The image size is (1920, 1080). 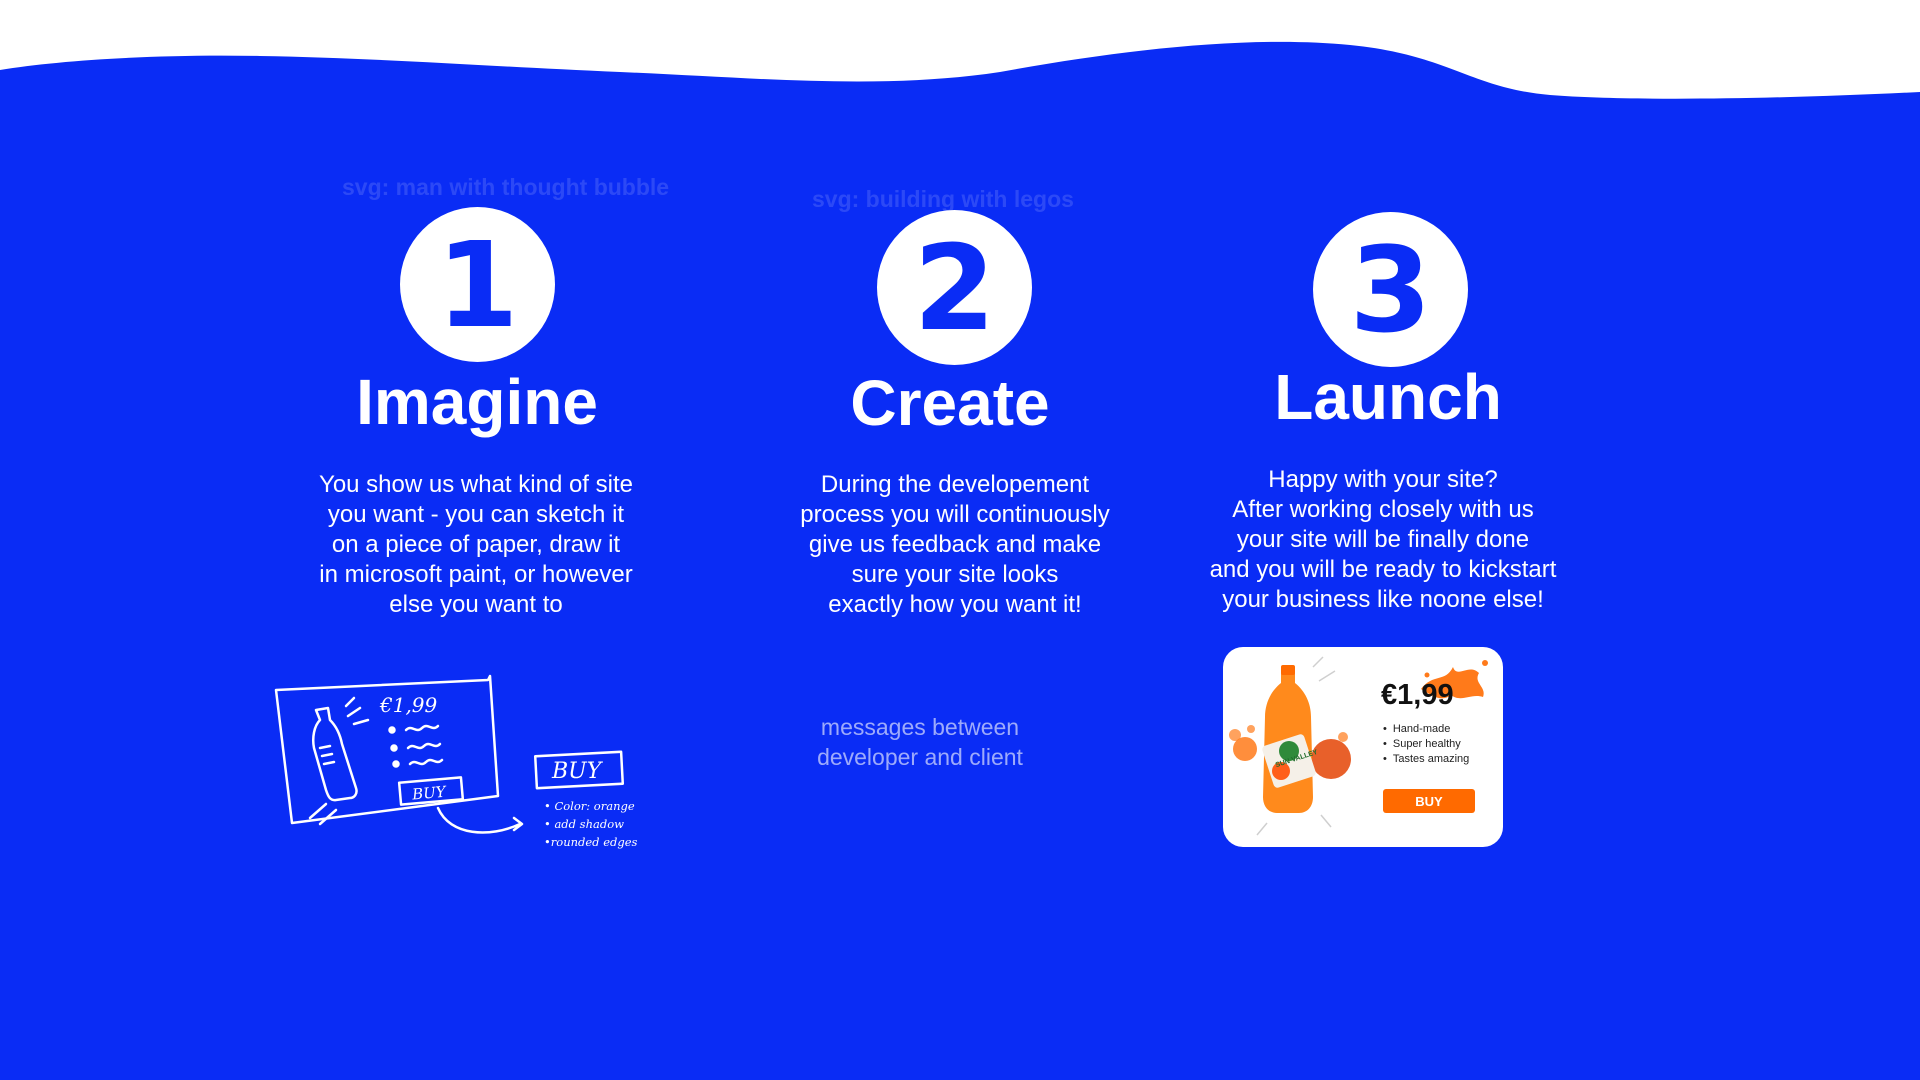 I want to click on step-3-line: your site will be finally done, so click(x=1383, y=539).